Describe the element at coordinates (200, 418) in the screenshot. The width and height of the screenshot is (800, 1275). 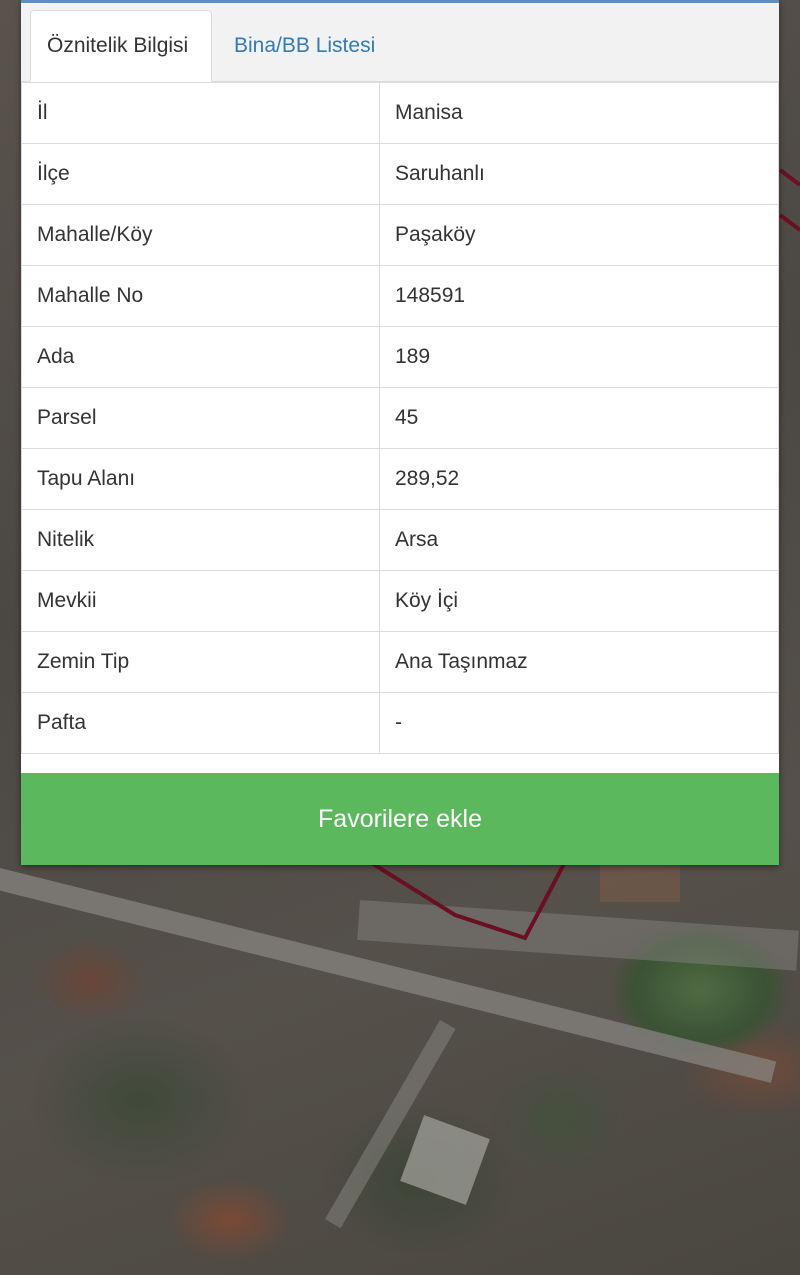
I see `attribute-label: Parsel` at that location.